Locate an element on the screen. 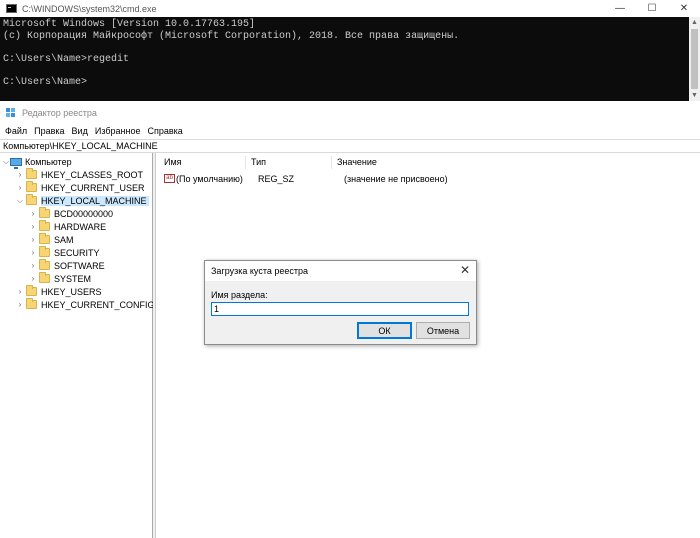  tree-item-label-selected: HKEY_LOCAL_MACHINE is located at coordinates (95, 200).